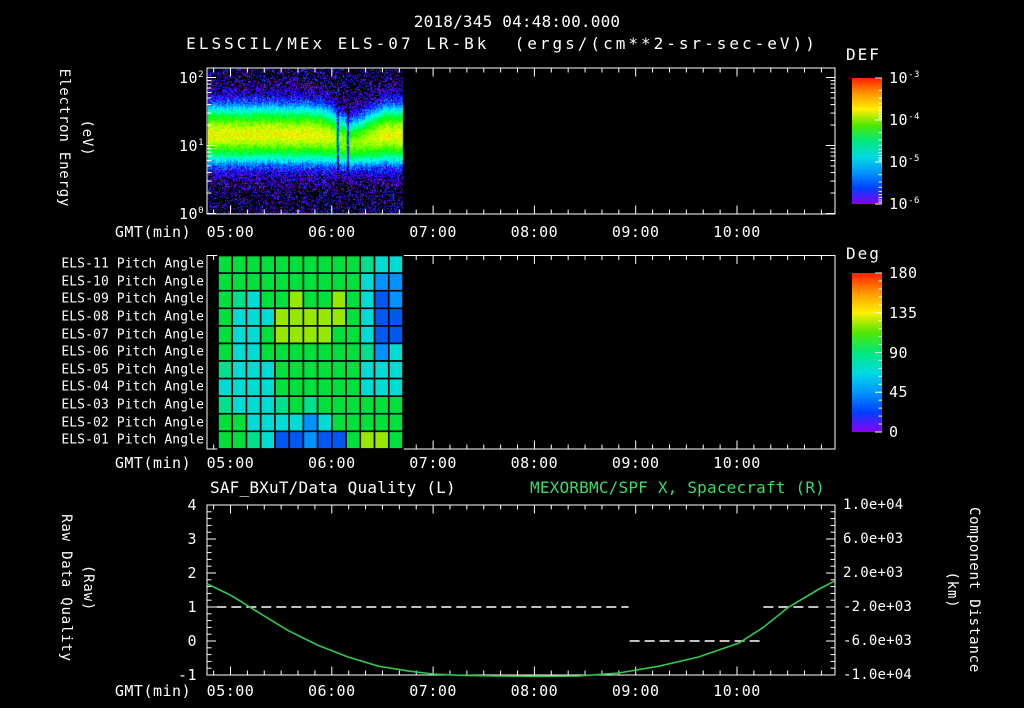  Describe the element at coordinates (903, 273) in the screenshot. I see `deg-colorbar-tick-label: 180` at that location.